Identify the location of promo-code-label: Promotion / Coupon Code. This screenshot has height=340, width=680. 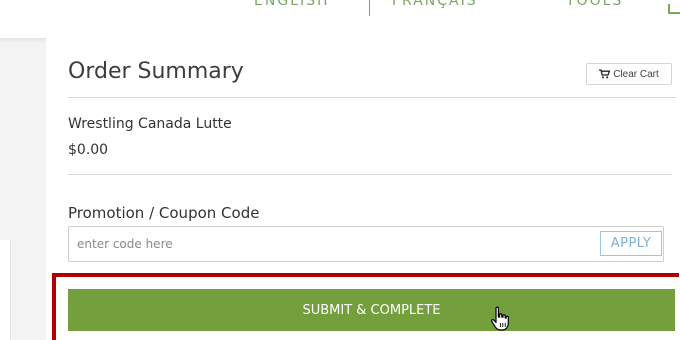
(164, 213).